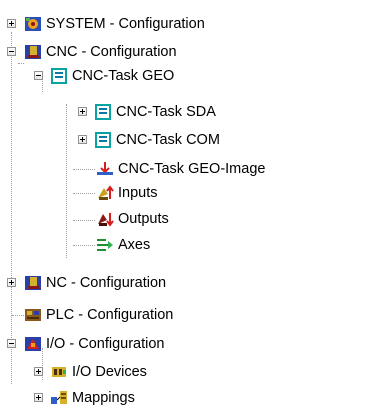 The image size is (387, 413). I want to click on nc-config-icon, so click(33, 283).